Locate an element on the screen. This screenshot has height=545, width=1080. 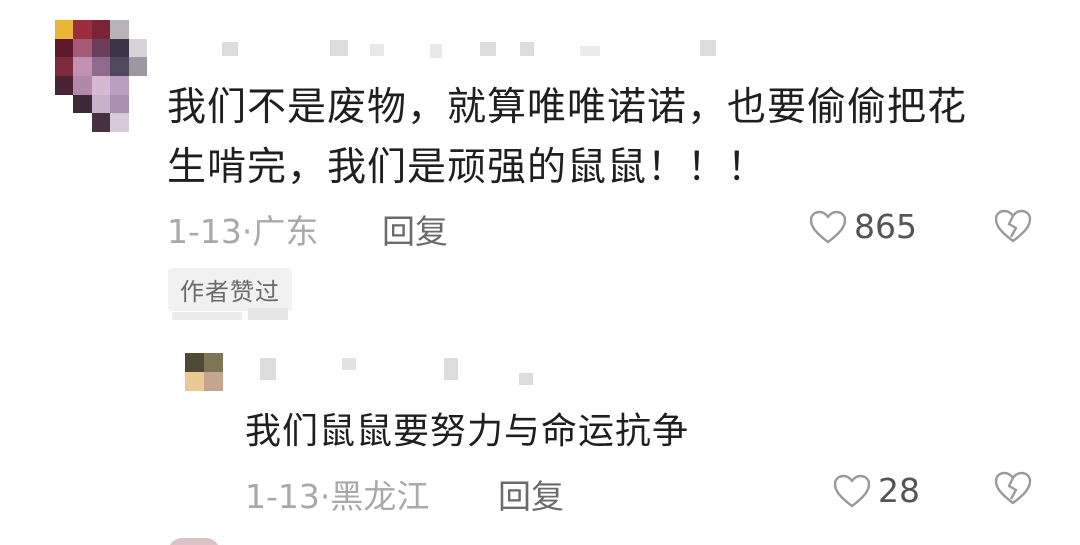
reply-meta: 1-13·黑龙江 is located at coordinates (337, 494).